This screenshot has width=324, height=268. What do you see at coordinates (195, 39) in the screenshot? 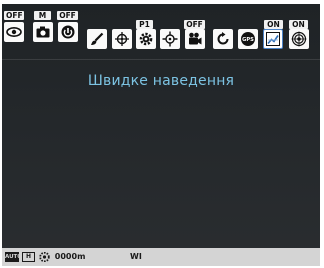
I see `video-camera-icon` at bounding box center [195, 39].